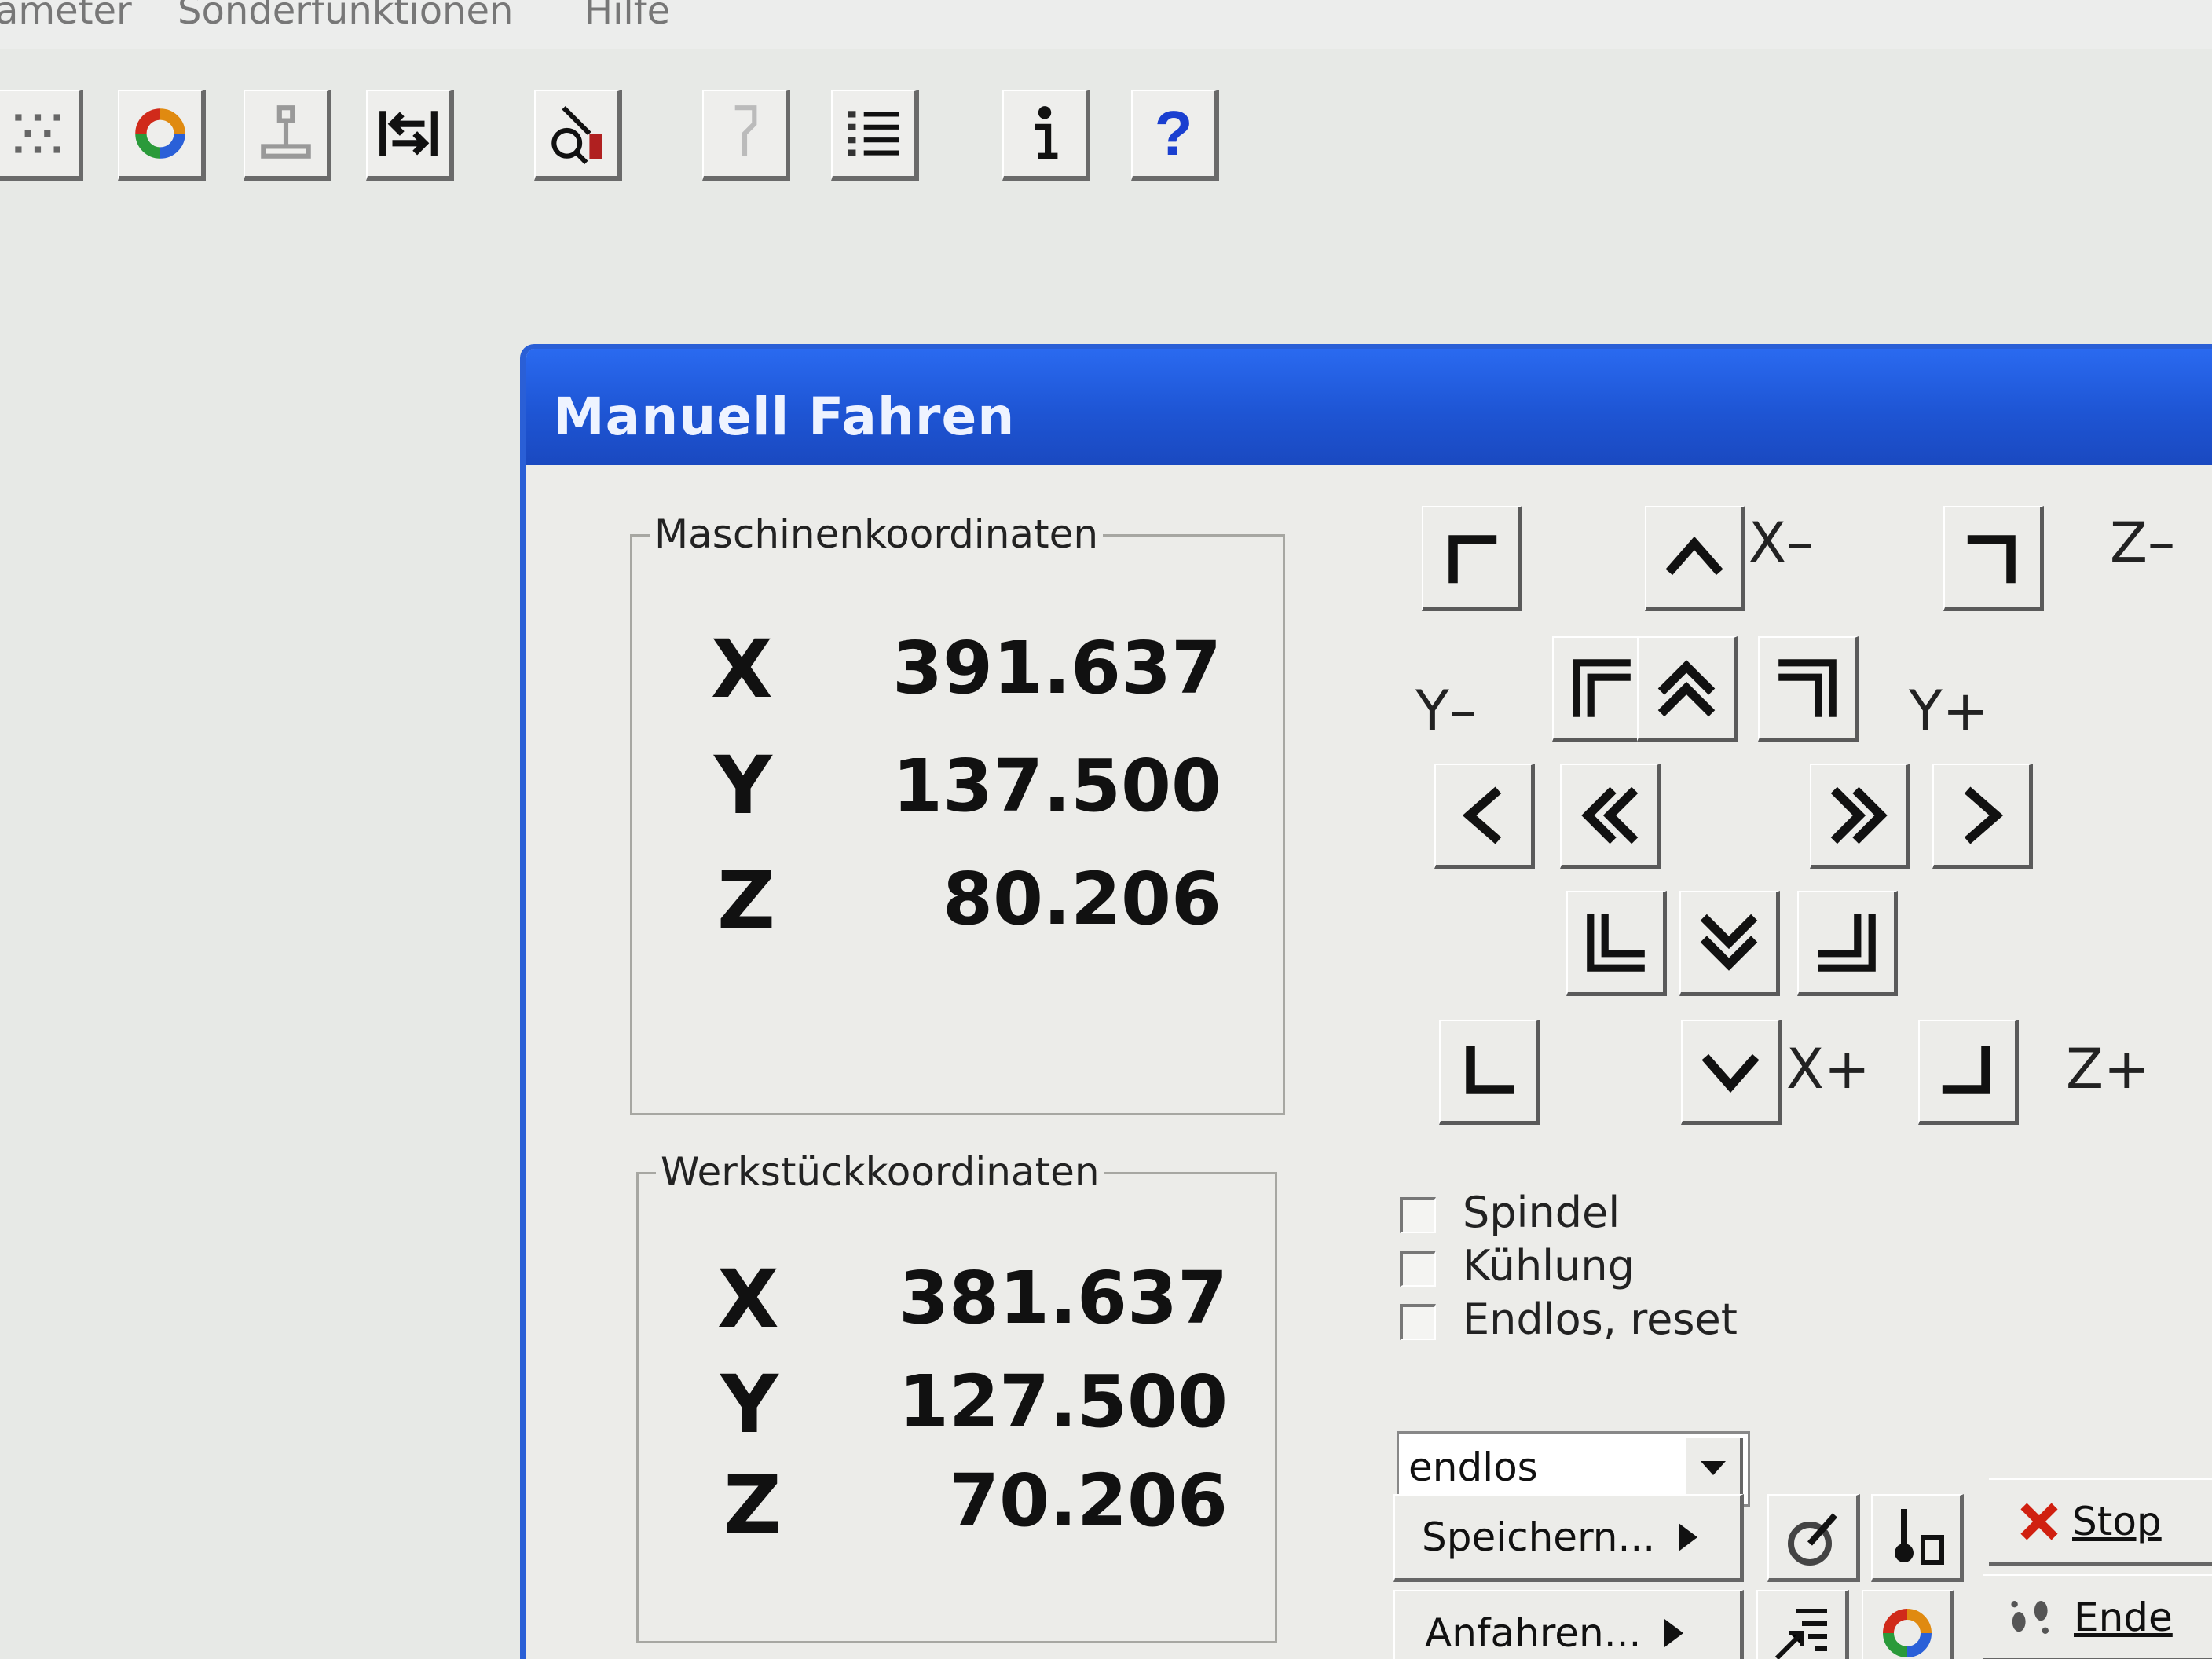  I want to click on spindel-option: Spindel, so click(1510, 1212).